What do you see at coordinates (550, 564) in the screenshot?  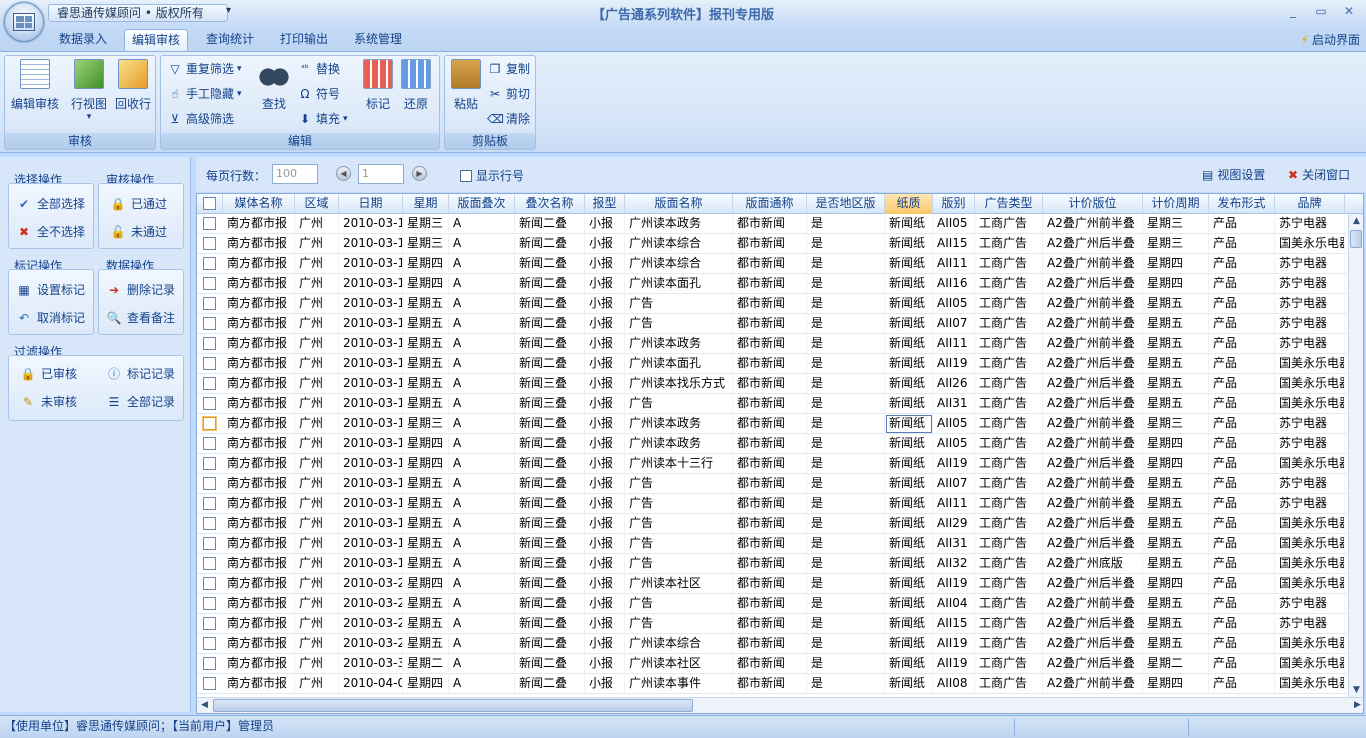 I see `table-cell: 新闻三叠` at bounding box center [550, 564].